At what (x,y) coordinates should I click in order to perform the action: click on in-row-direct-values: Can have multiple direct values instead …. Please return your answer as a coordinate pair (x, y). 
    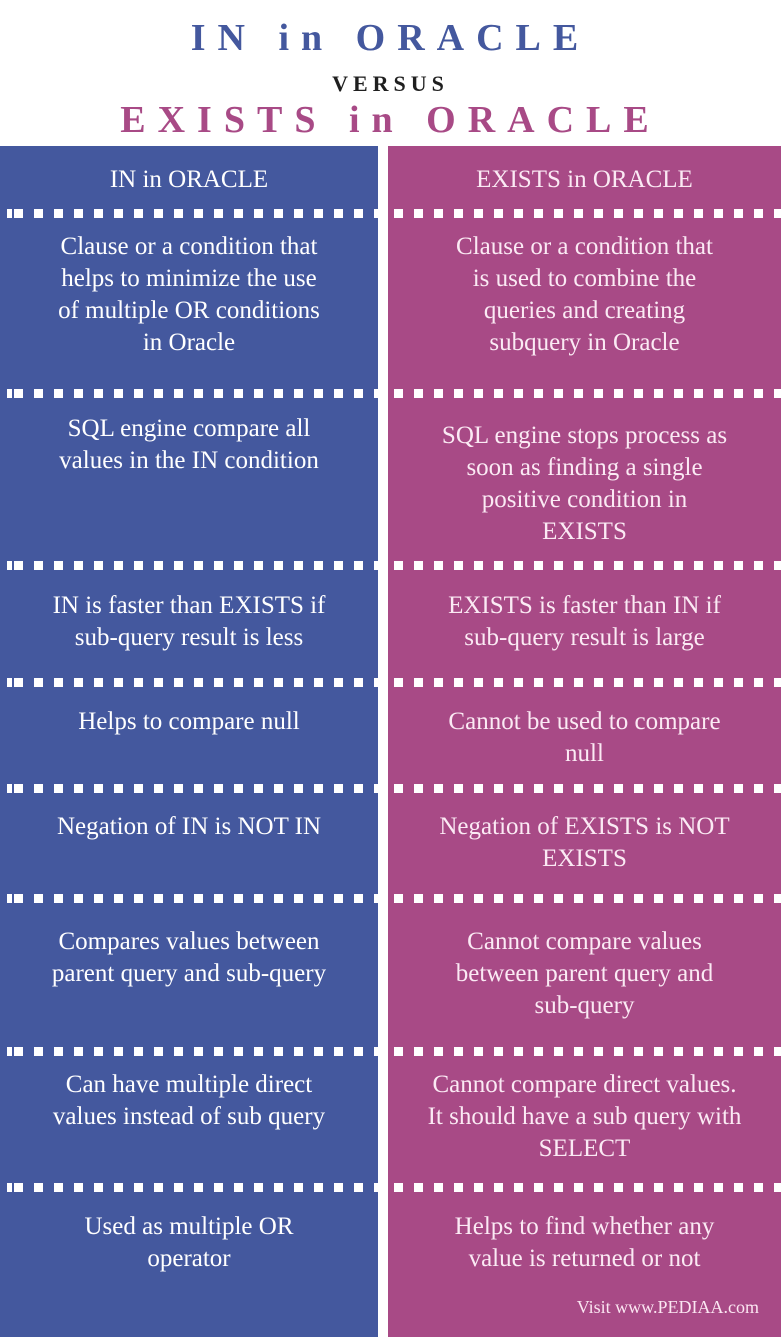
    Looking at the image, I should click on (189, 1101).